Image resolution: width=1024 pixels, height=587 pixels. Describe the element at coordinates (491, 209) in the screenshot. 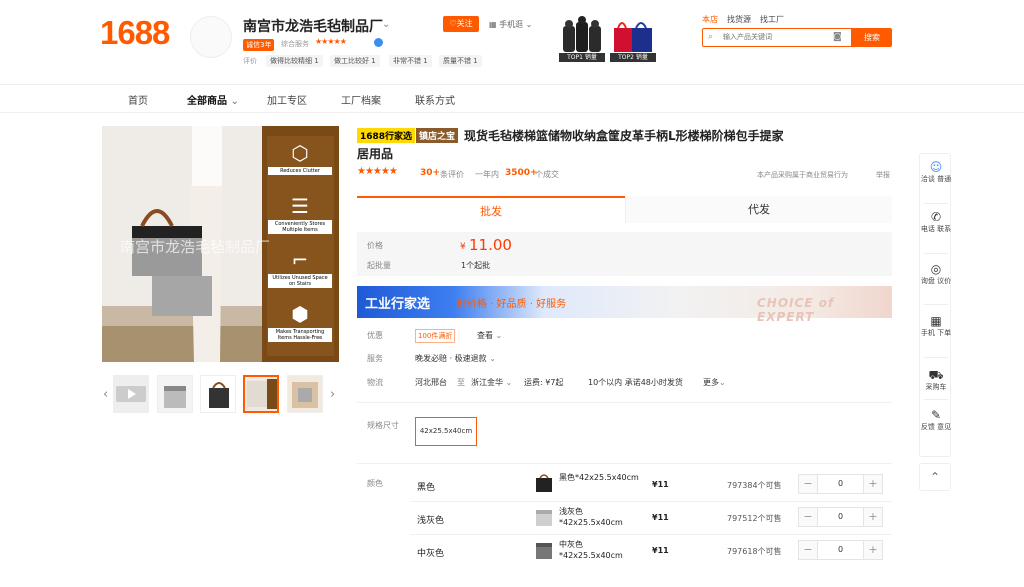

I see `tab-wholesale: 批发` at that location.